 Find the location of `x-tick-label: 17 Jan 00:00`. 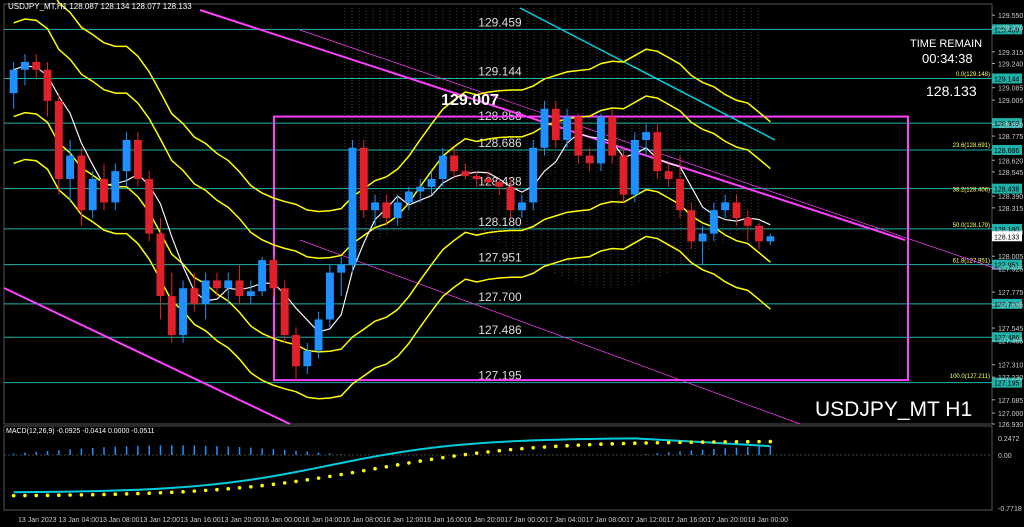

x-tick-label: 17 Jan 00:00 is located at coordinates (524, 520).